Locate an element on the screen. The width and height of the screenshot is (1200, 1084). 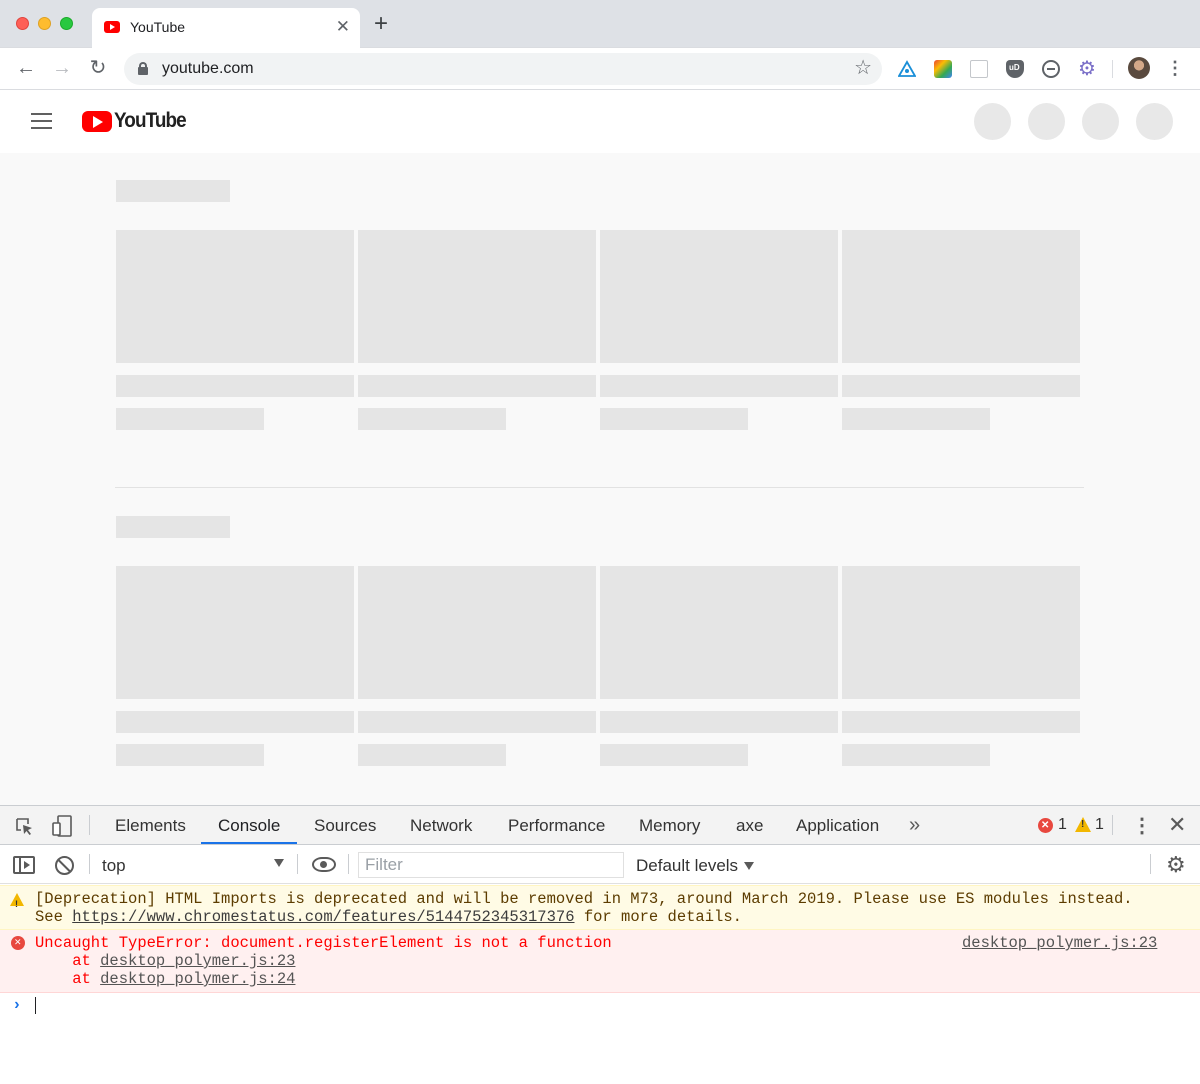
console-filter-input is located at coordinates (491, 865).